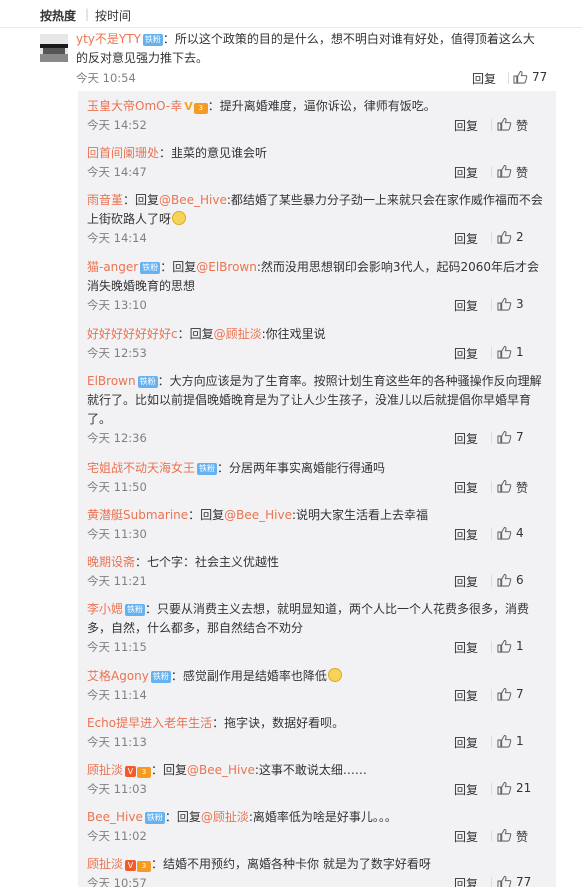 This screenshot has width=582, height=887. Describe the element at coordinates (134, 106) in the screenshot. I see `username-link: 玉皇大帝OmO-幸` at that location.